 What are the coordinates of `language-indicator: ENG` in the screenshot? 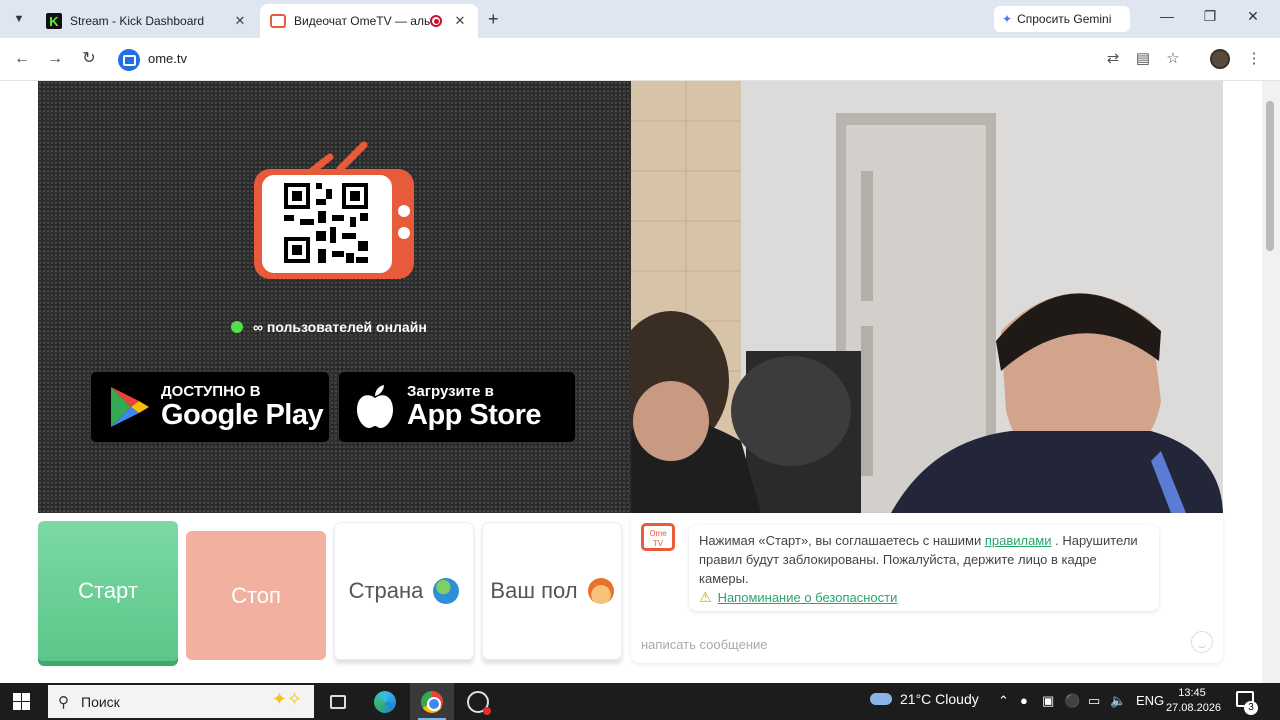 It's located at (1150, 700).